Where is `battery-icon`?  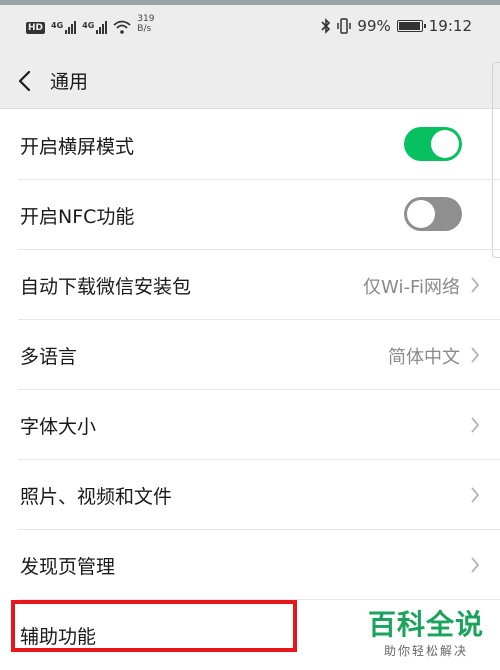 battery-icon is located at coordinates (411, 26).